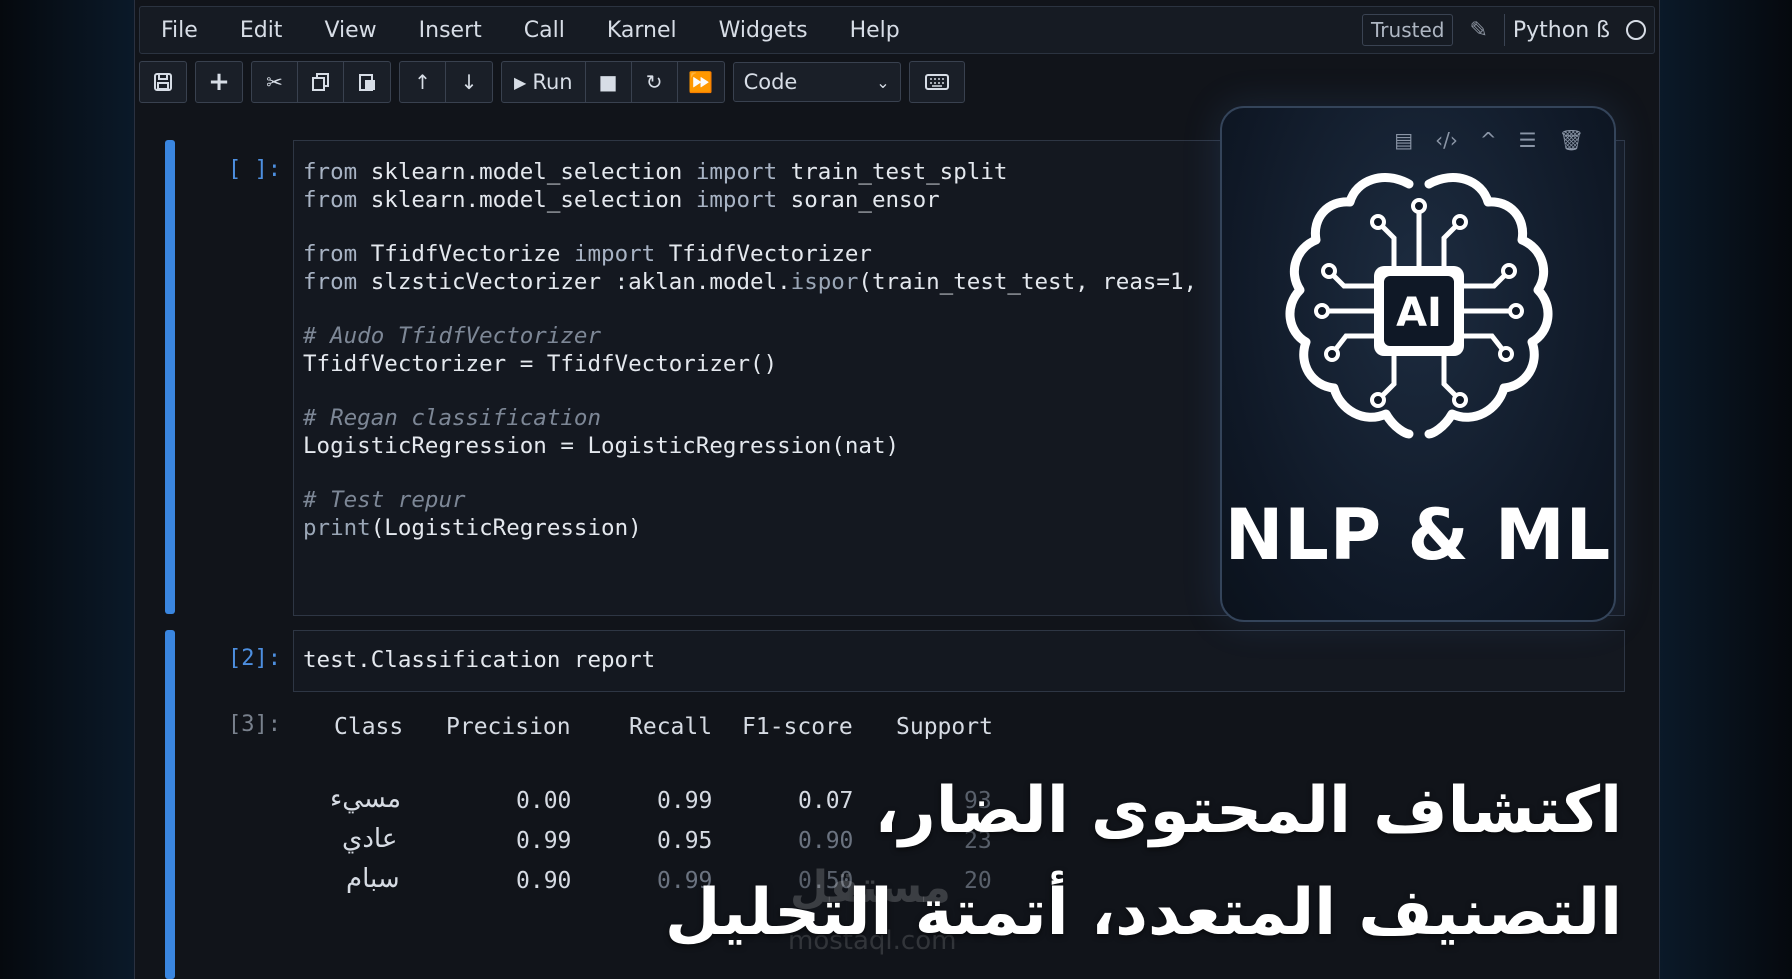  I want to click on move-down-button: ↓, so click(469, 82).